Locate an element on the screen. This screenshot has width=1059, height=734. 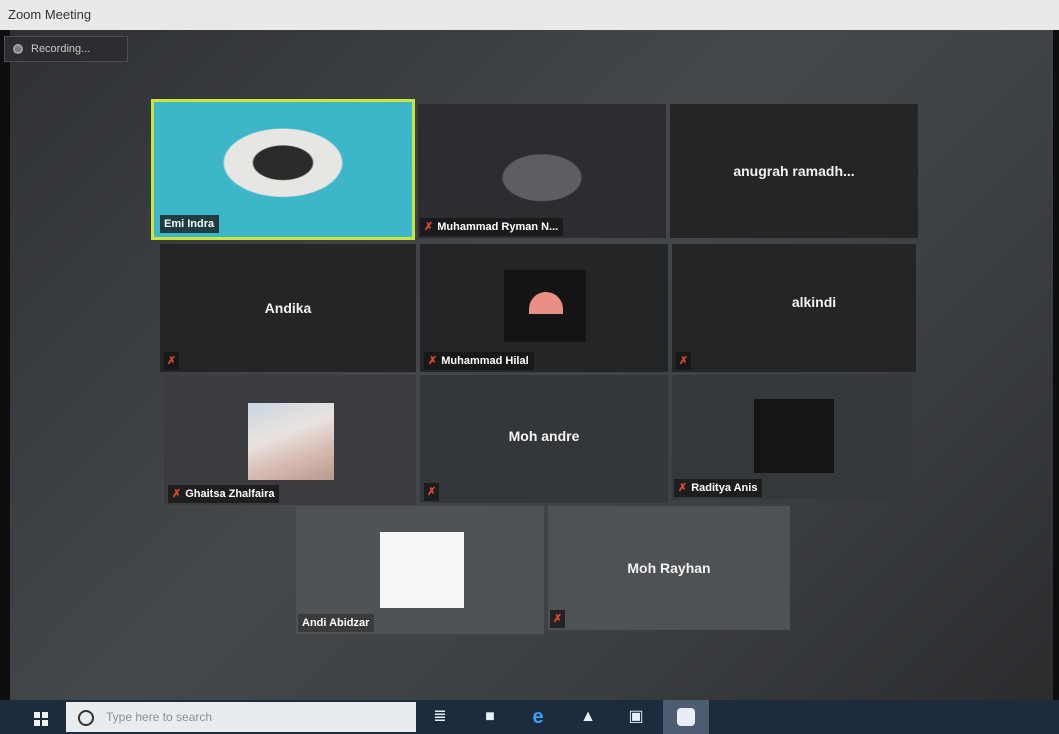
participant-tile-moh-rayhan: Moh Rayhan ✗ is located at coordinates (669, 568).